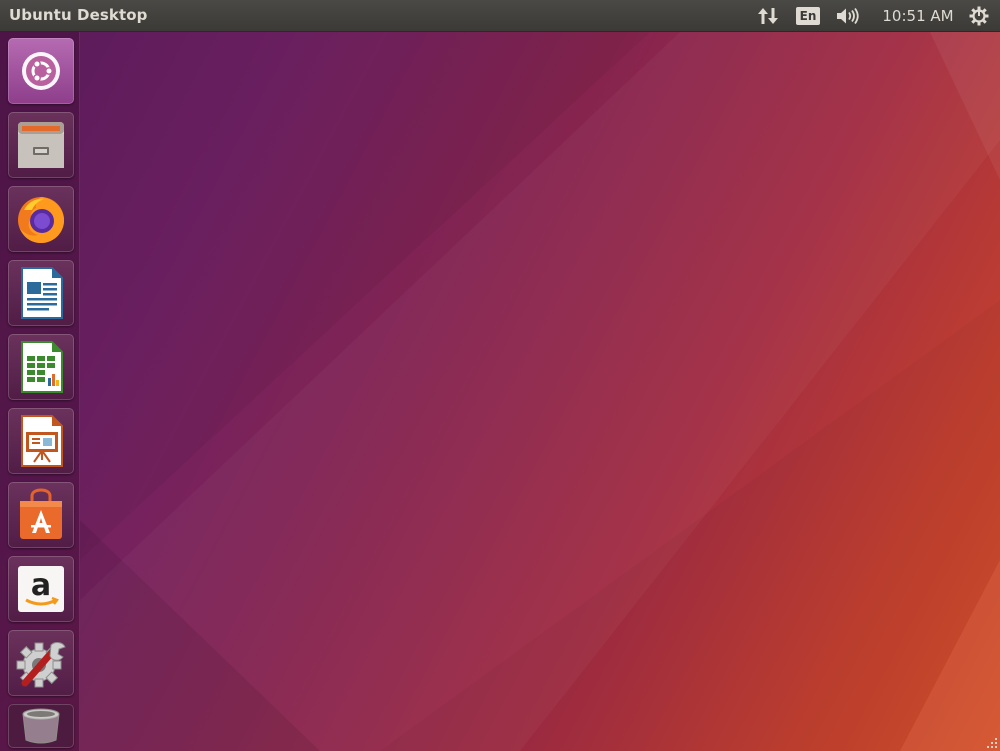 The width and height of the screenshot is (1000, 751). I want to click on launcher-item-software, so click(41, 515).